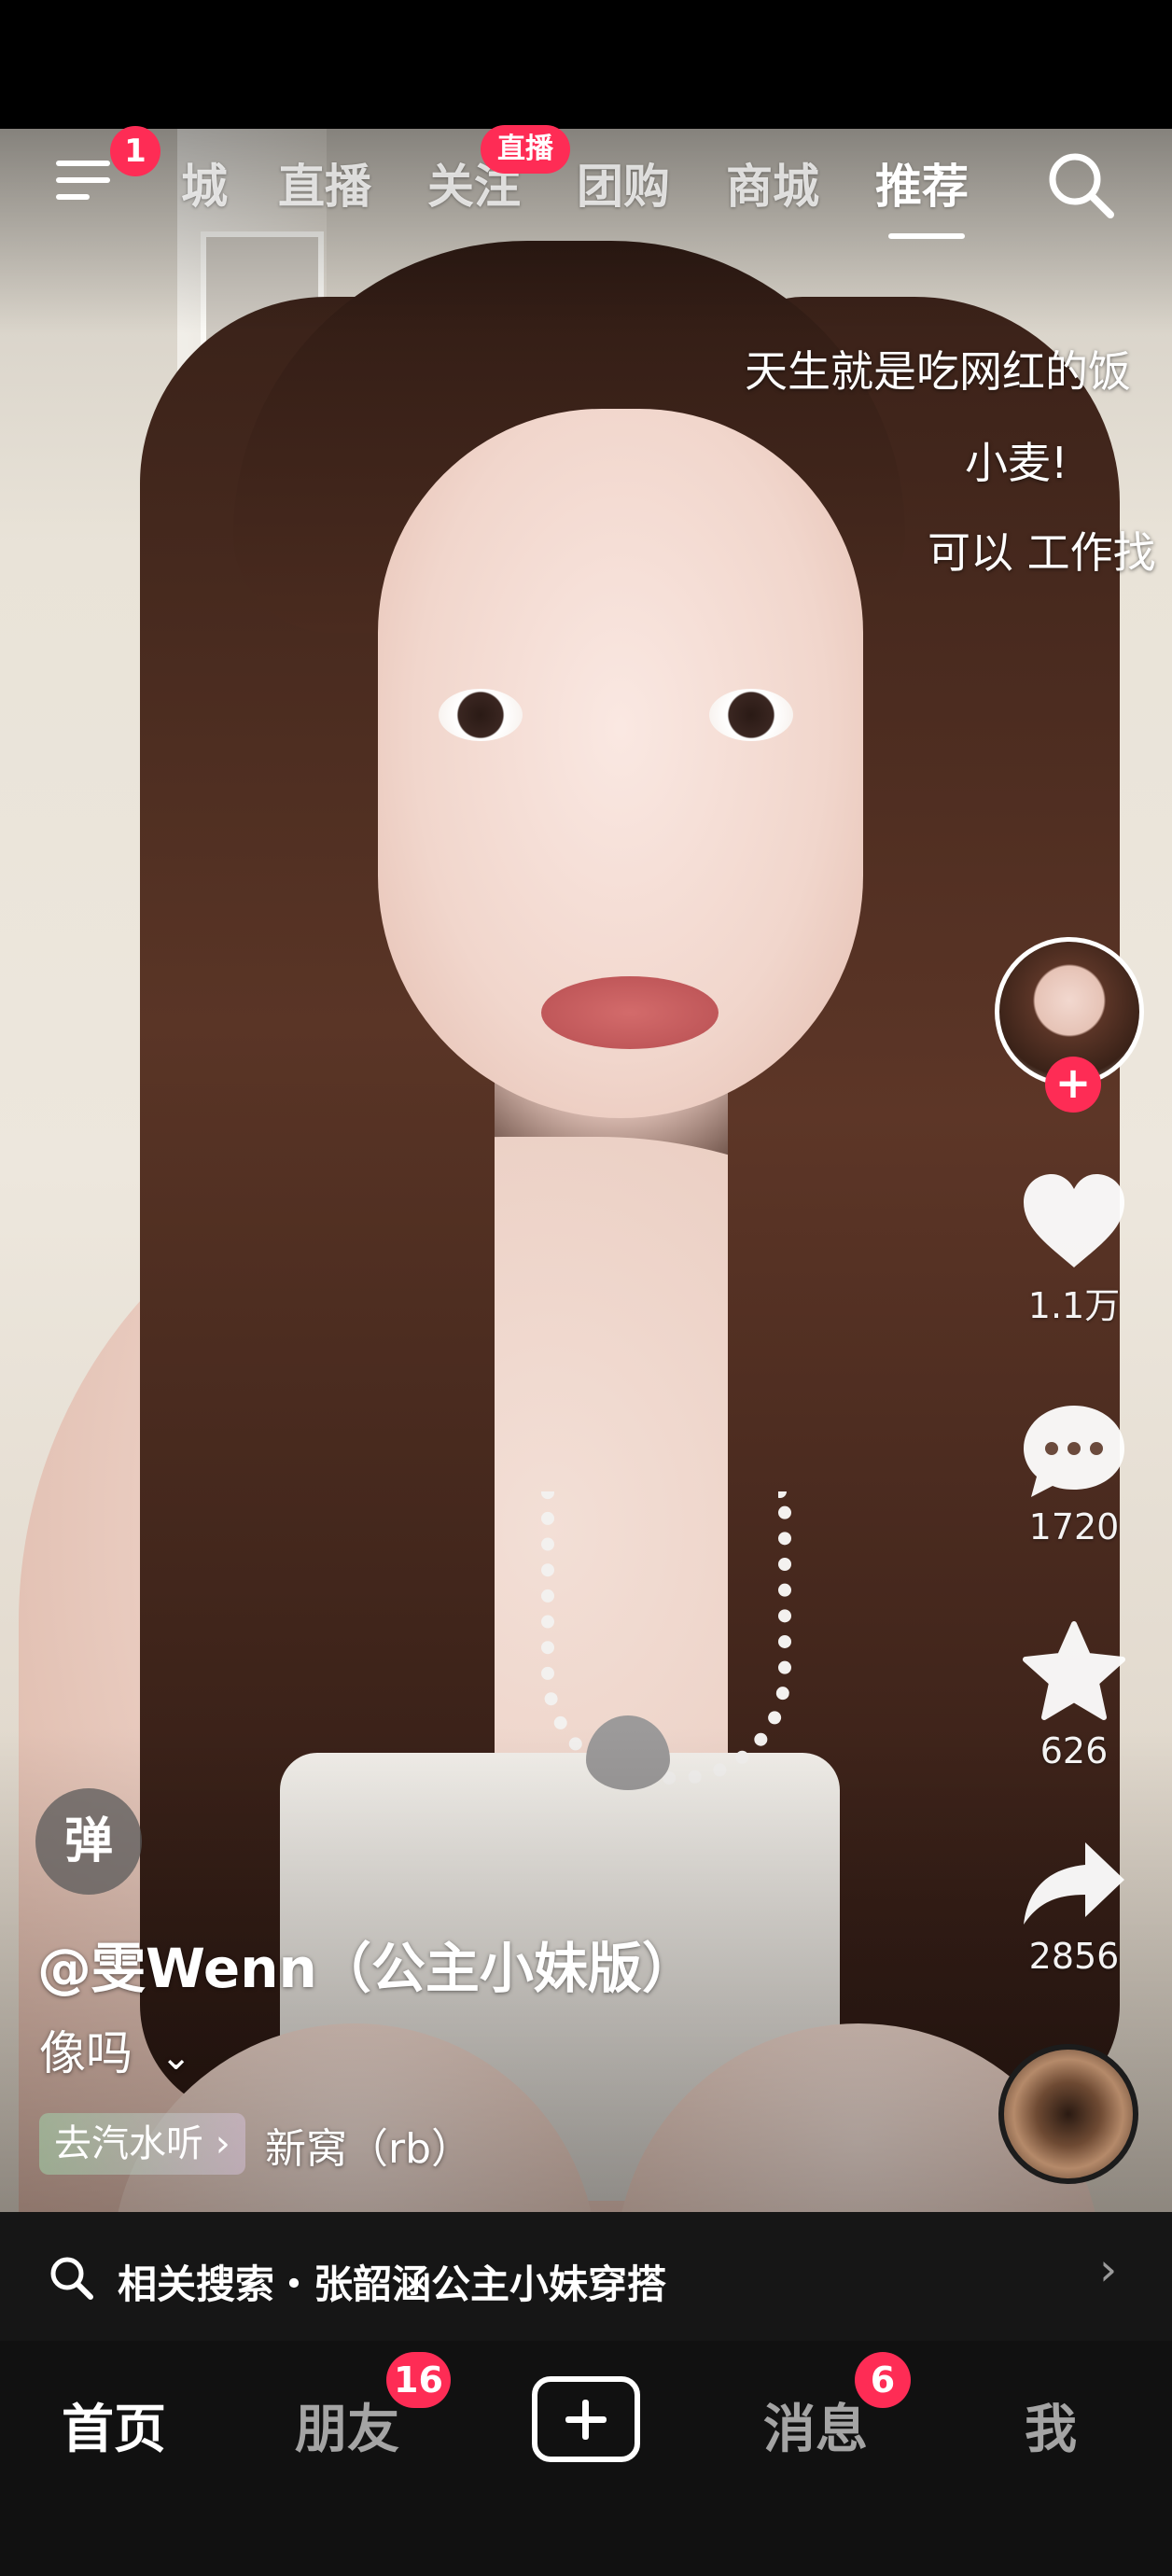  What do you see at coordinates (772, 183) in the screenshot?
I see `tab-mall: 商城` at bounding box center [772, 183].